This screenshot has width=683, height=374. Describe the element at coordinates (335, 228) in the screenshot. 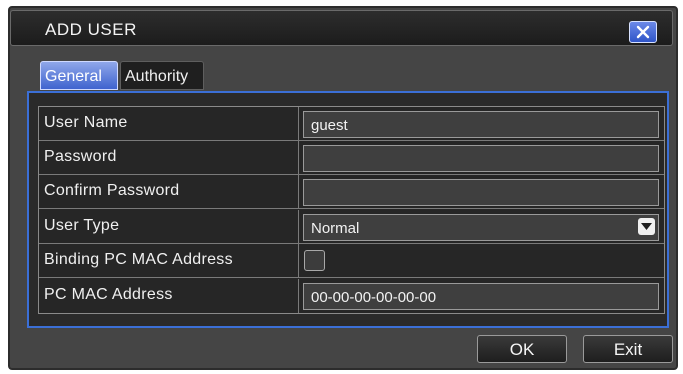

I see `user-type-value: Normal` at that location.